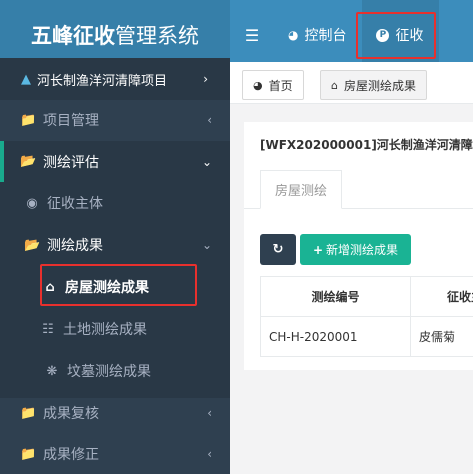 The height and width of the screenshot is (474, 473). I want to click on top-navbar: ☰ ◕ 控制台 P 征收, so click(351, 35).